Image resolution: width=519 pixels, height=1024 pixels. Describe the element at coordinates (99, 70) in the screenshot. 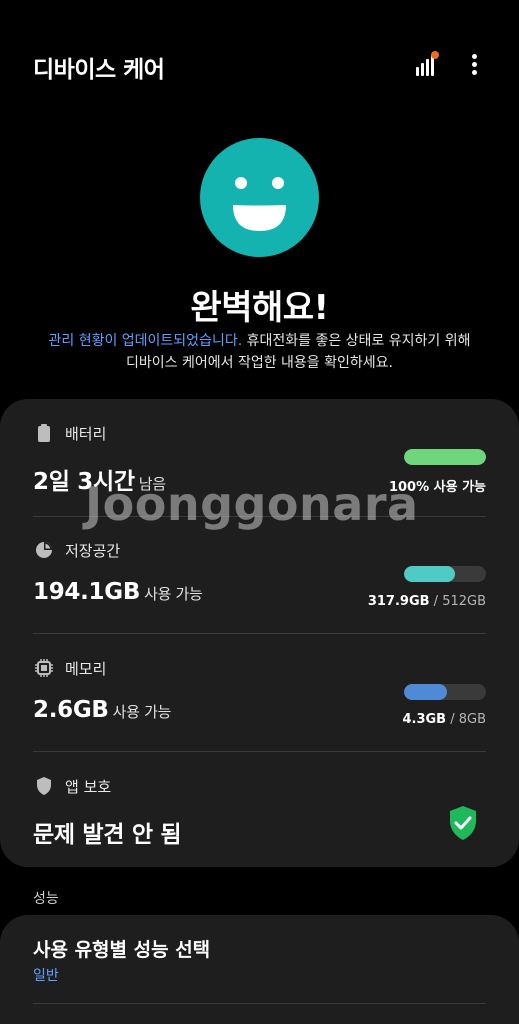

I see `app-title: 디바이스 케어` at that location.